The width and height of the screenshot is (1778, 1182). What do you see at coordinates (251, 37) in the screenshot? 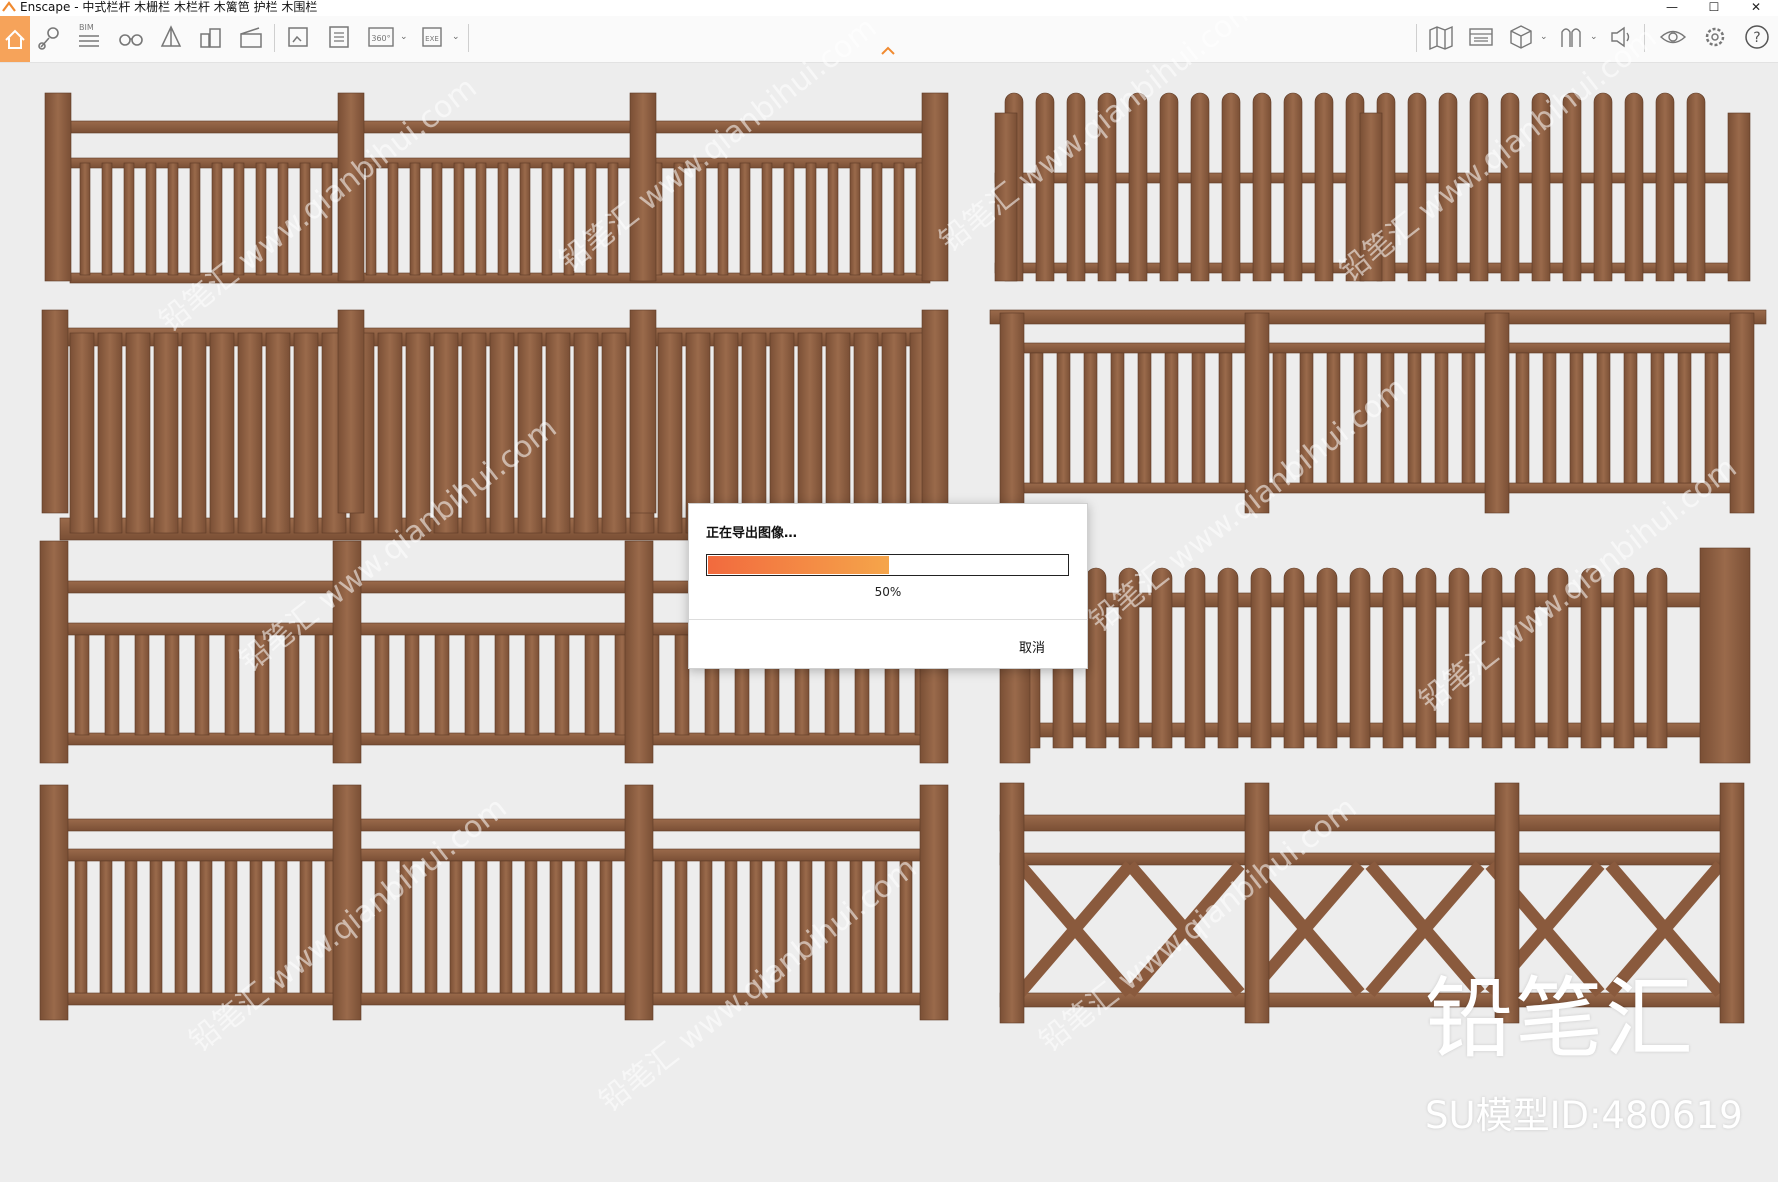
I see `clapper-button` at bounding box center [251, 37].